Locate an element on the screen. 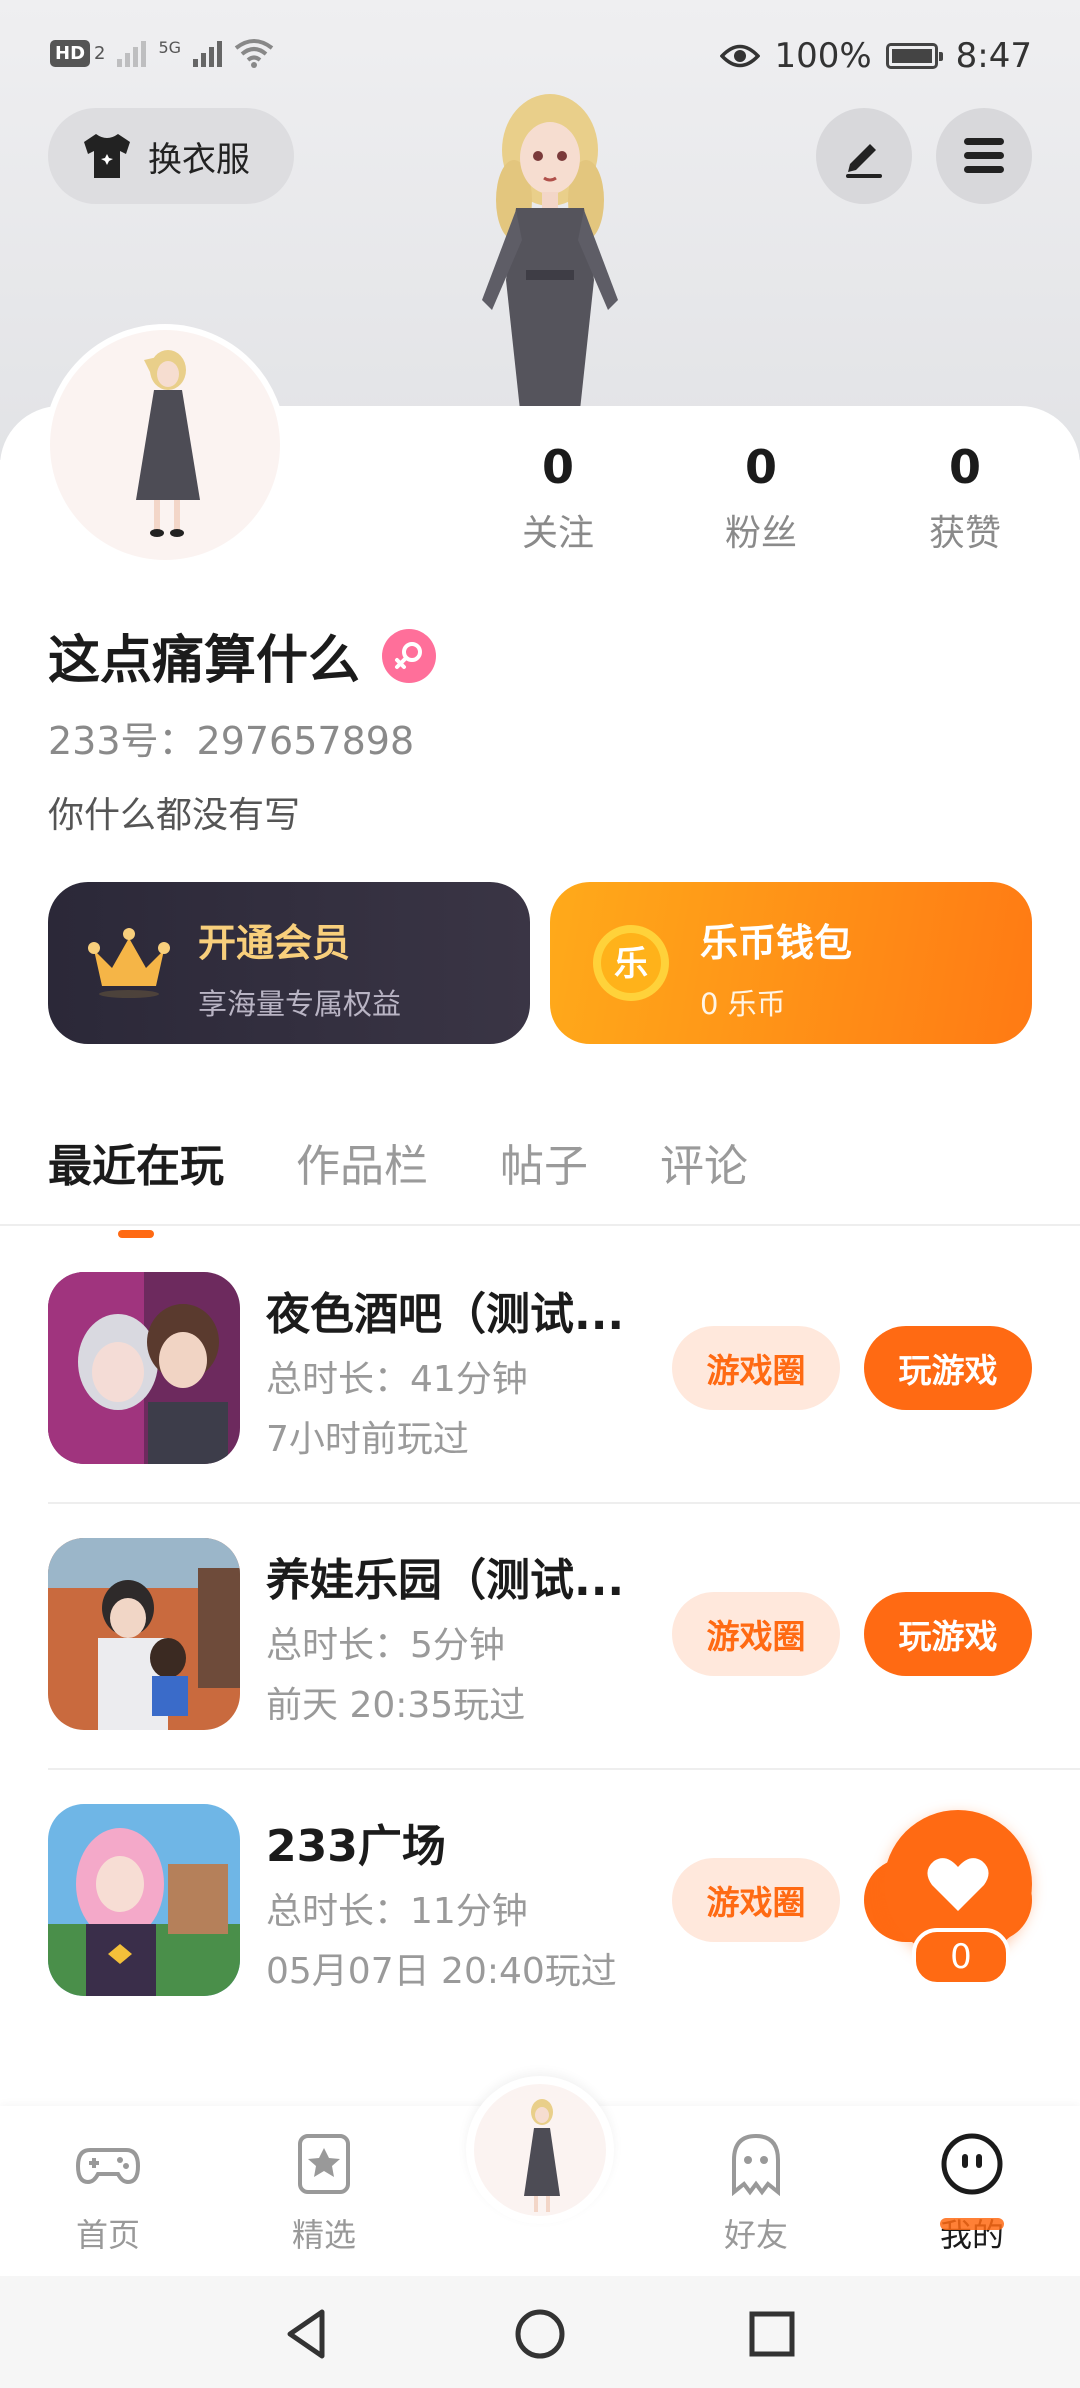 The width and height of the screenshot is (1080, 2388). coin-icon: 乐 is located at coordinates (631, 963).